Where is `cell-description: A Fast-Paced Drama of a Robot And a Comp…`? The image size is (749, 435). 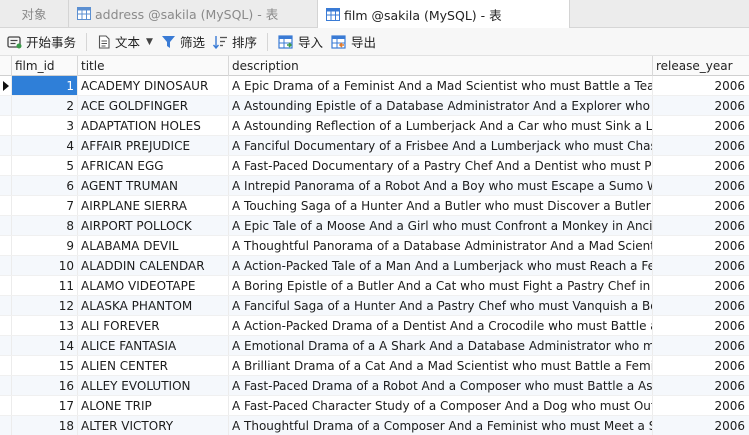
cell-description: A Fast-Paced Drama of a Robot And a Comp… is located at coordinates (441, 385).